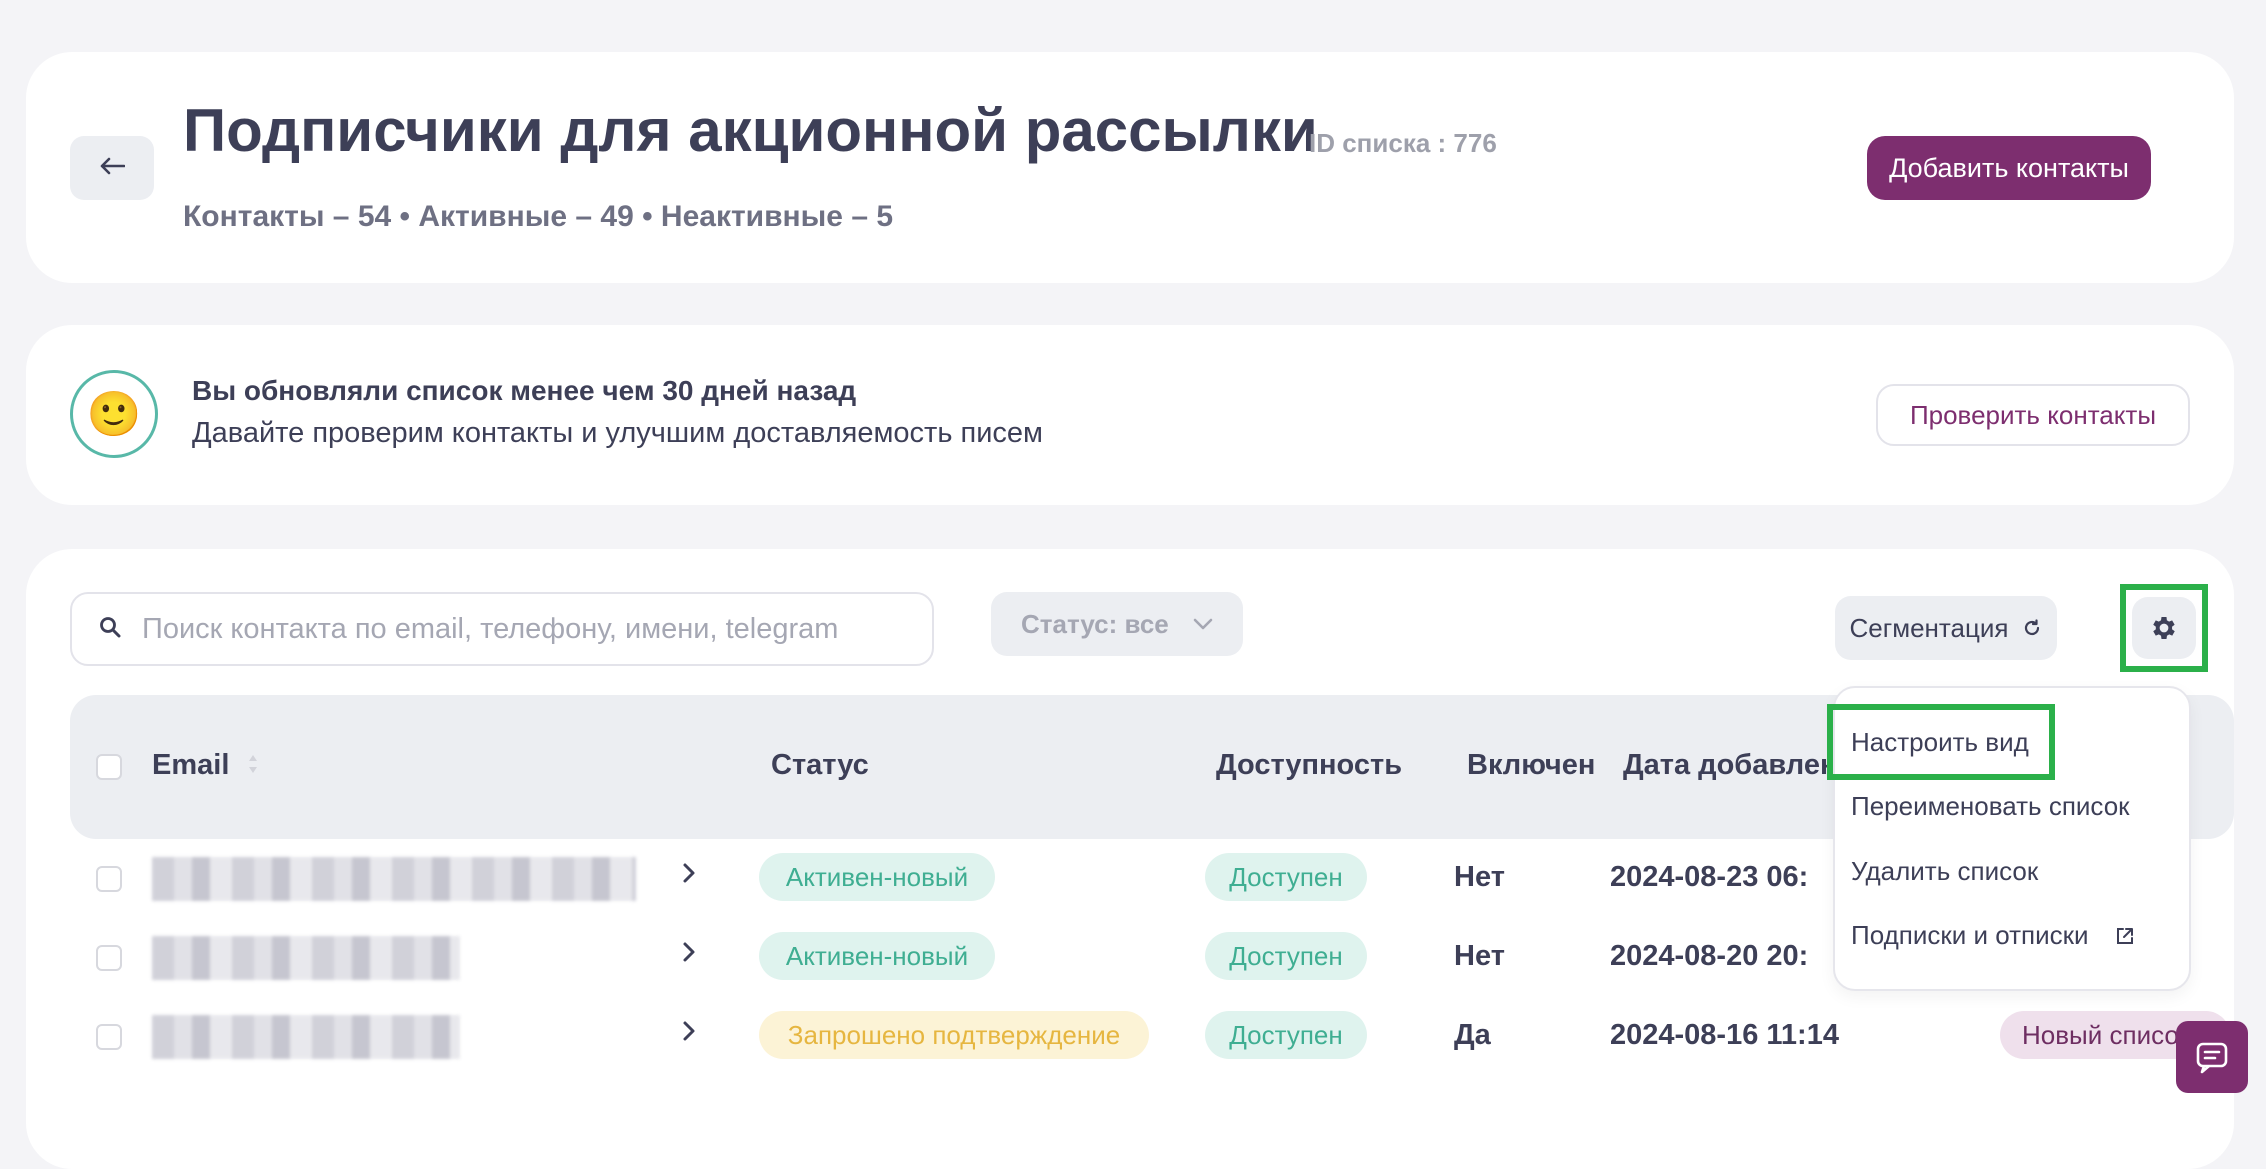 The width and height of the screenshot is (2266, 1169). Describe the element at coordinates (1970, 935) in the screenshot. I see `menu-item-subscriptions-label: Подписки и отписки` at that location.